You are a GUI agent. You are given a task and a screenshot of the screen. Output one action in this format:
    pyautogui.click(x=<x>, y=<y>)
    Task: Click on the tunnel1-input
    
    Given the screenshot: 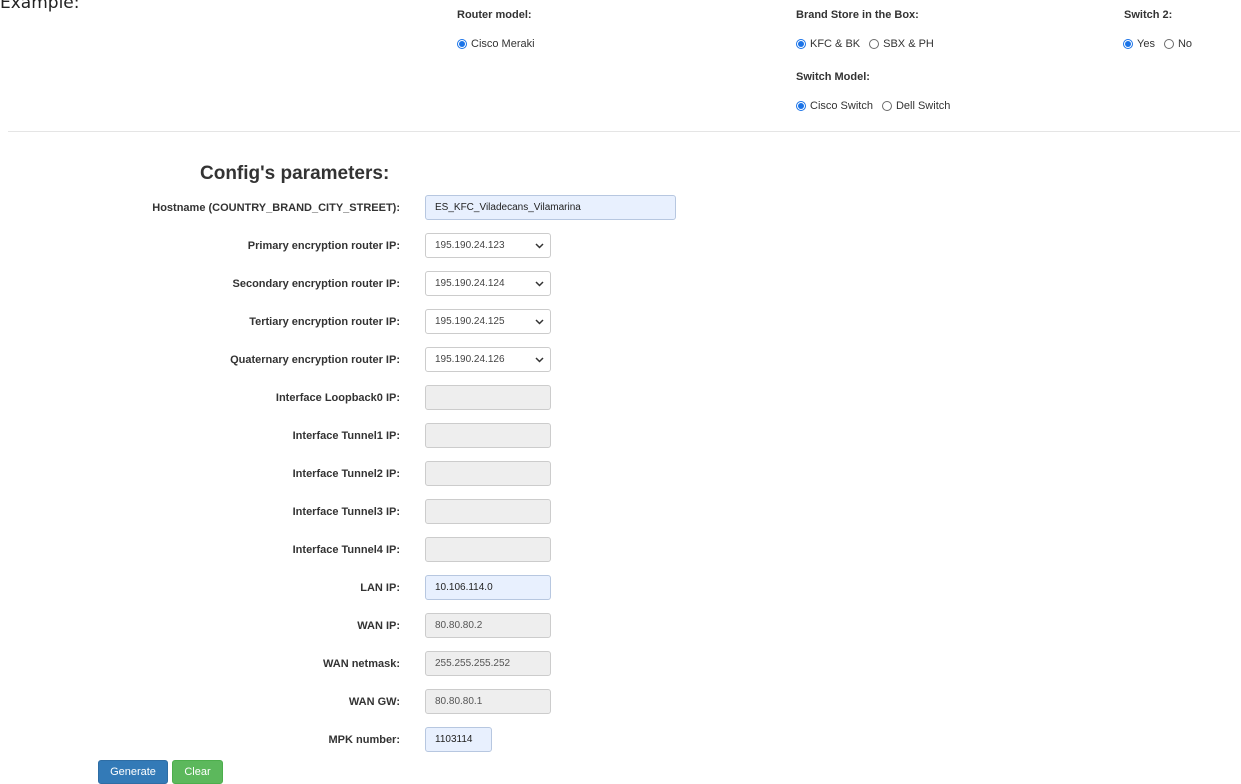 What is the action you would take?
    pyautogui.click(x=488, y=435)
    